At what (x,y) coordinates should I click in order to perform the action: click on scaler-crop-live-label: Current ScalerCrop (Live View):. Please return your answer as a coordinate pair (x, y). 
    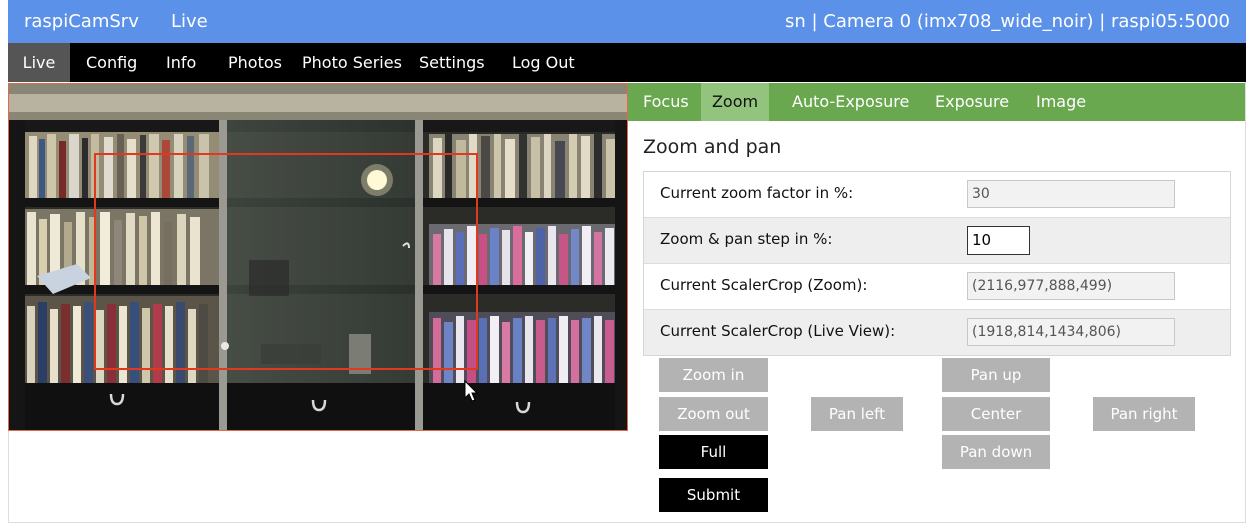
    Looking at the image, I should click on (778, 331).